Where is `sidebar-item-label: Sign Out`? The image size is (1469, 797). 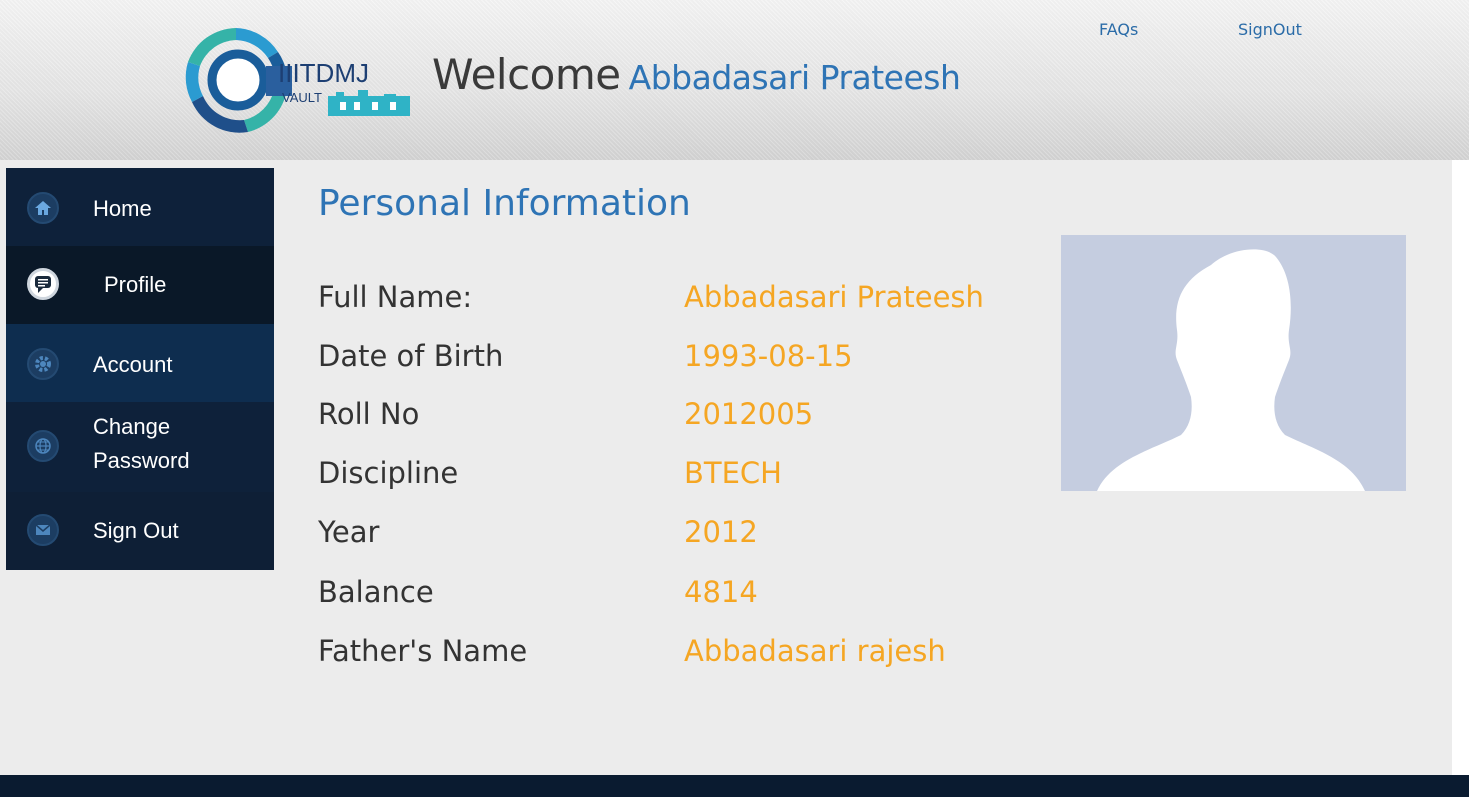
sidebar-item-label: Sign Out is located at coordinates (136, 530).